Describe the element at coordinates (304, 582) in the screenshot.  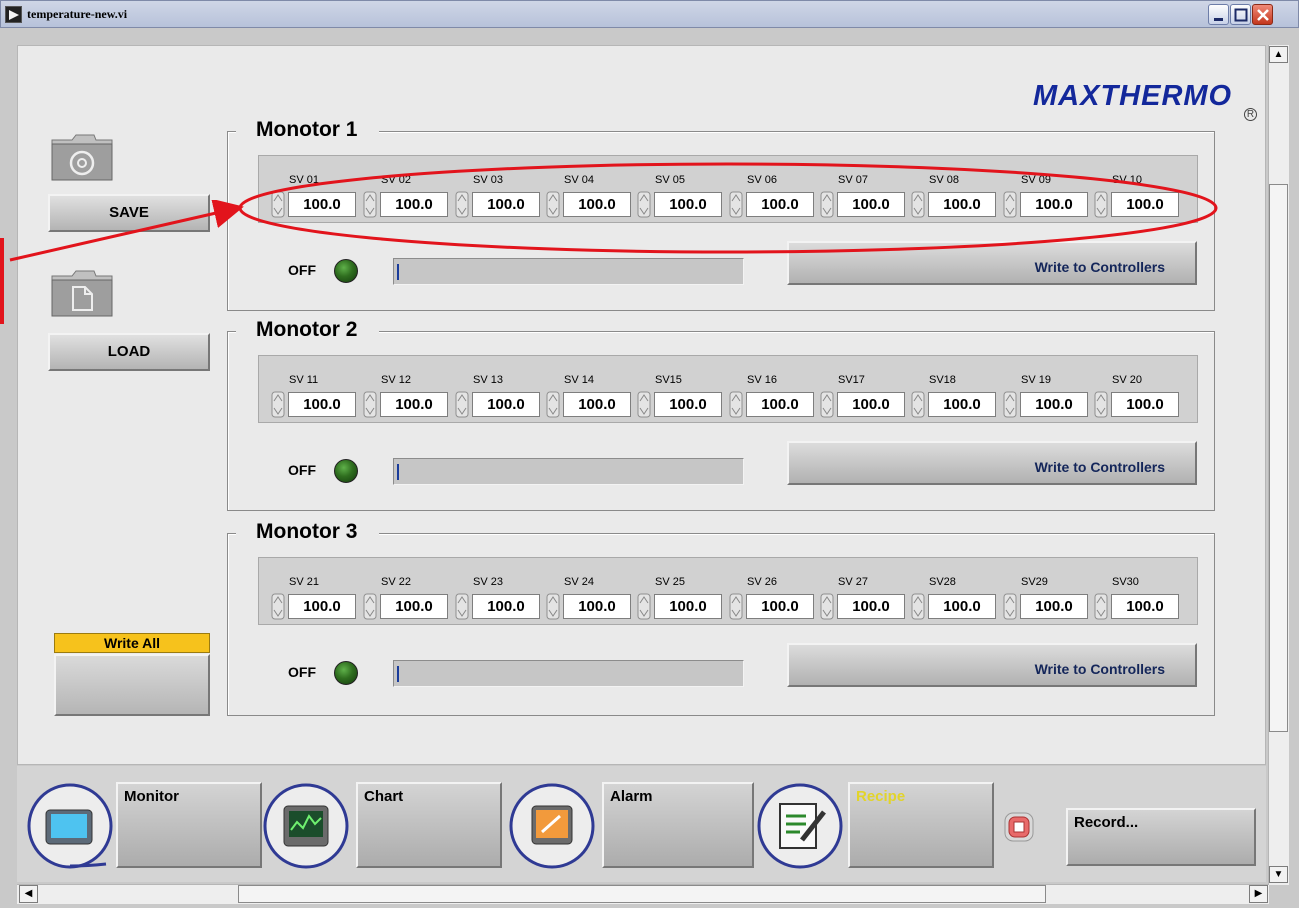
I see `setpoint-label: SV 21` at that location.